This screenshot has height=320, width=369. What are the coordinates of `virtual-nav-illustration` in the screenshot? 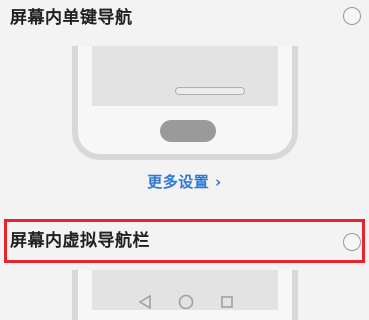 It's located at (185, 295).